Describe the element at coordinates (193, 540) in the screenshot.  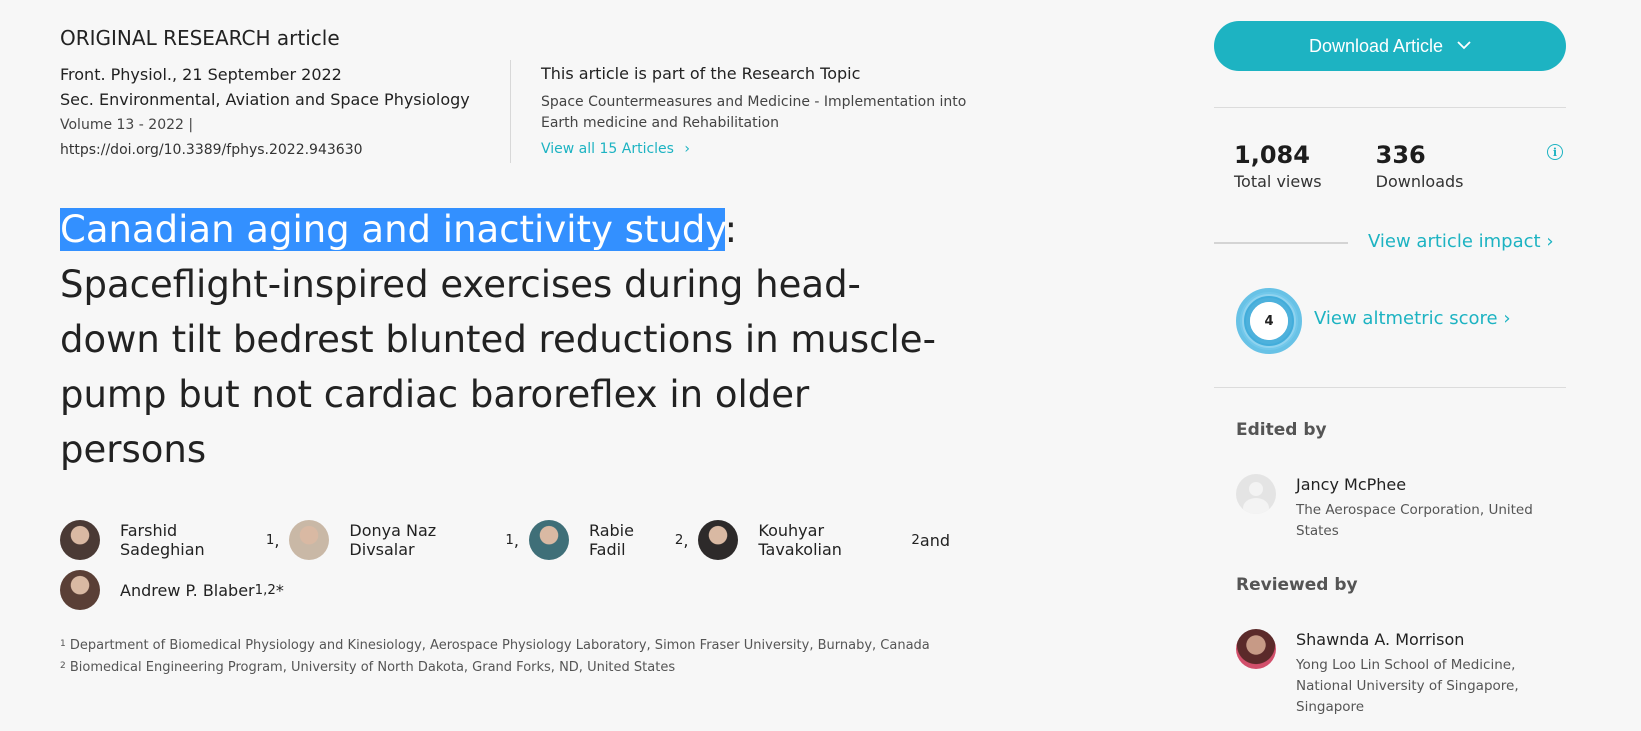
I see `author-name: Farshid Sadeghian` at that location.